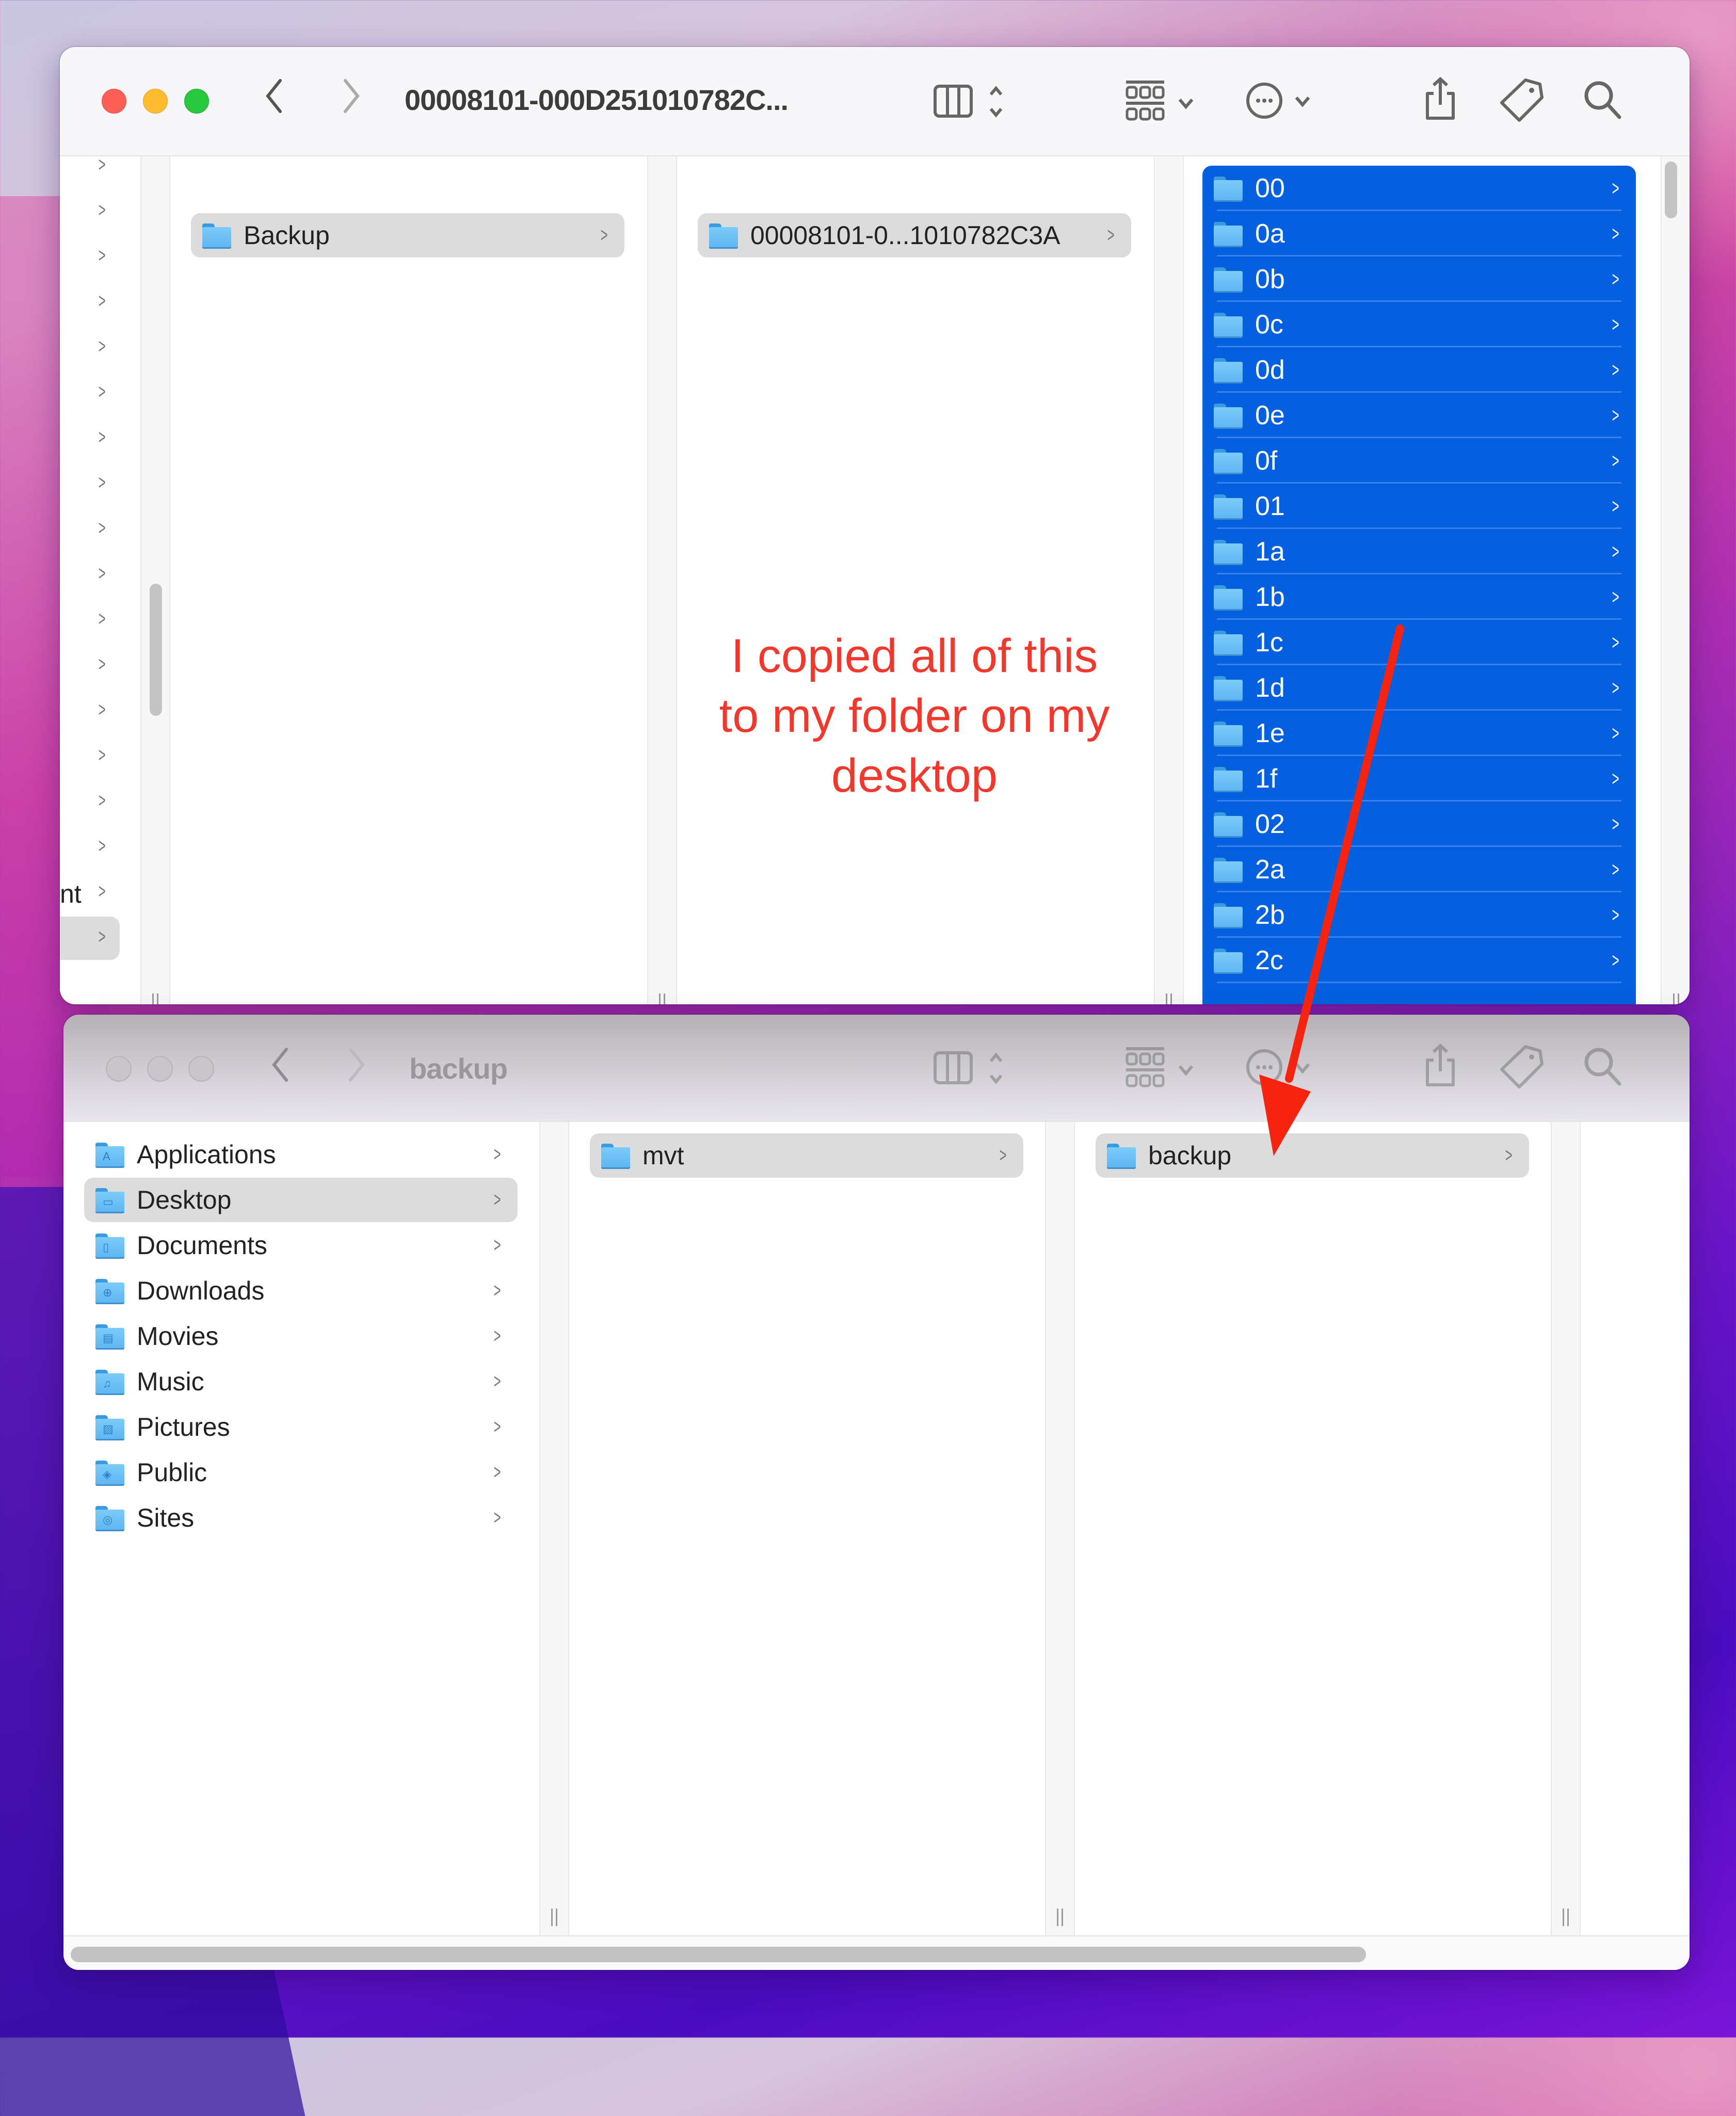  I want to click on arrow-shaft, so click(1344, 854).